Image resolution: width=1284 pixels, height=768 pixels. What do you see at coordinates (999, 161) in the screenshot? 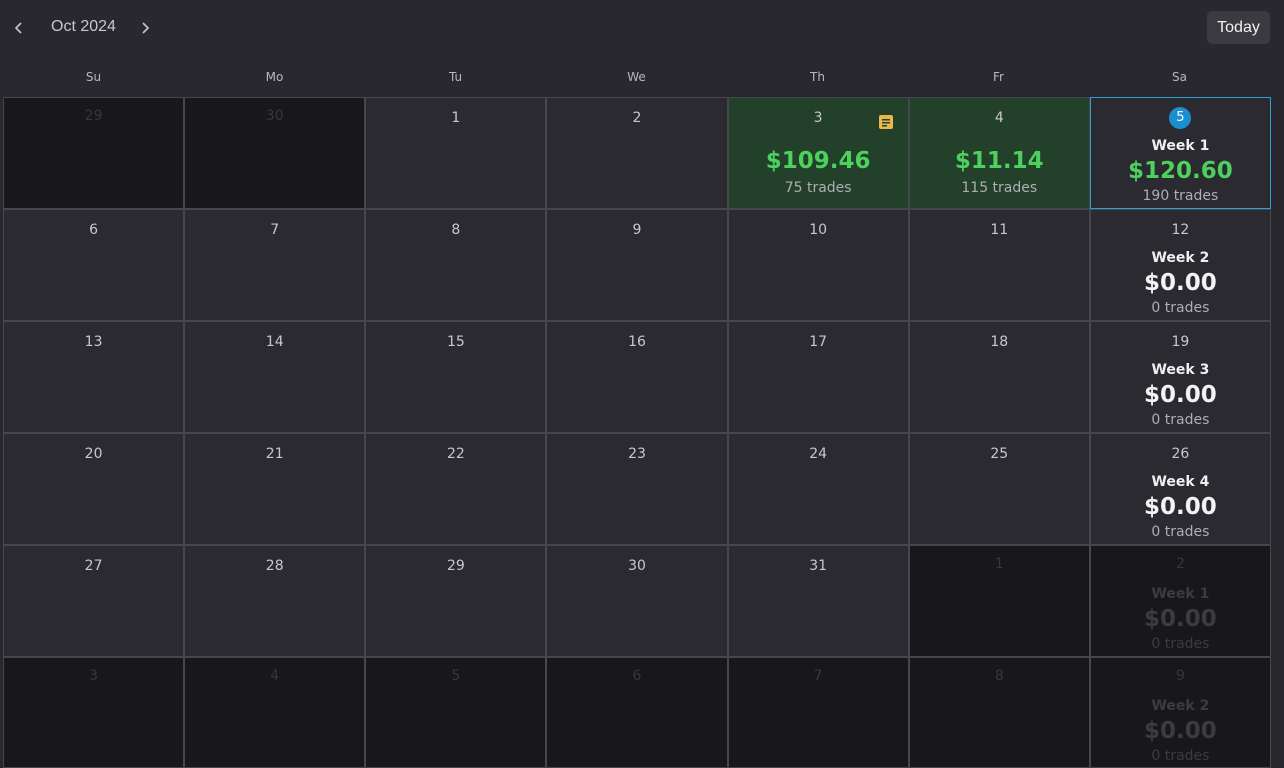
I see `day-pnl: $11.14` at bounding box center [999, 161].